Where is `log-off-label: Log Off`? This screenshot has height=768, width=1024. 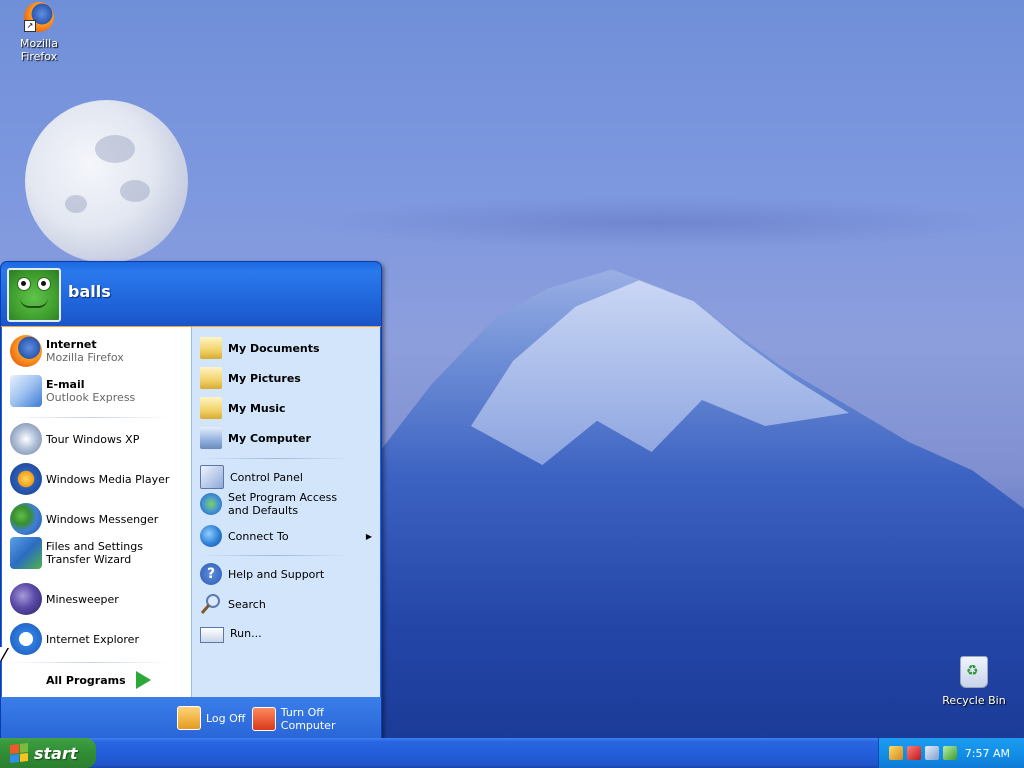 log-off-label: Log Off is located at coordinates (226, 718).